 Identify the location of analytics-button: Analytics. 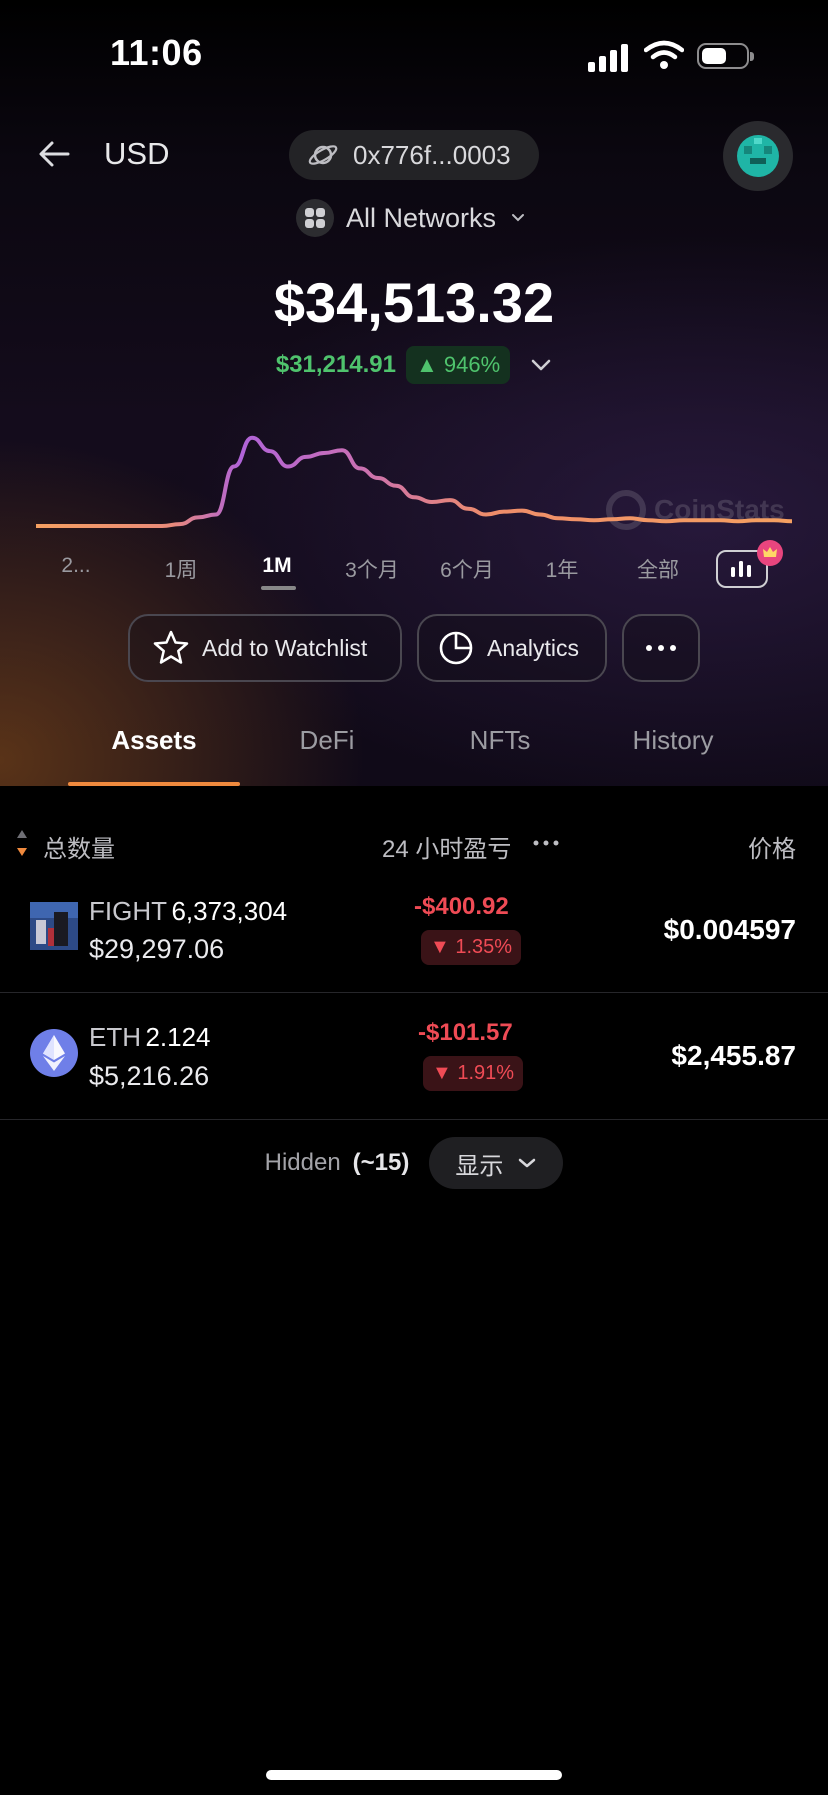
(512, 648).